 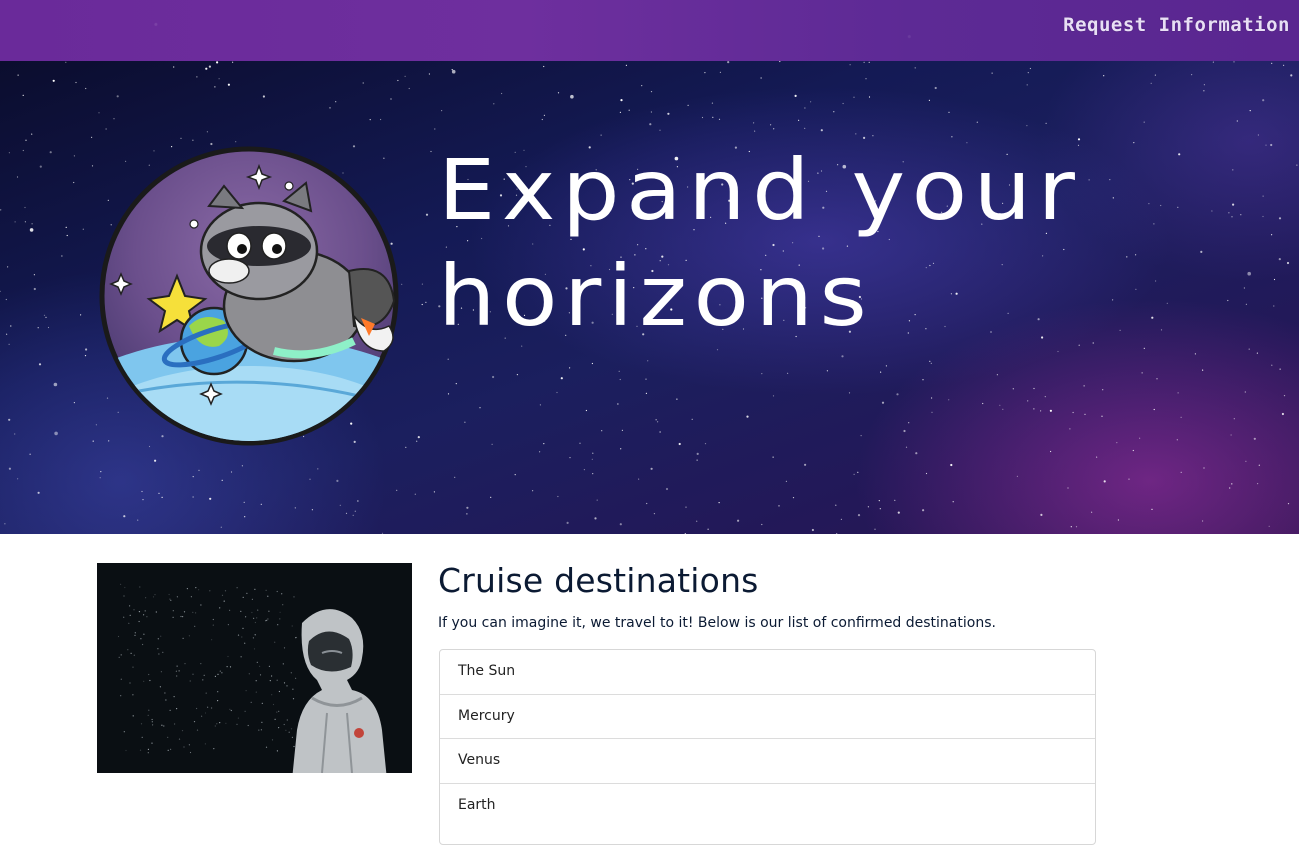 What do you see at coordinates (1176, 25) in the screenshot?
I see `request-information-link: Request Information` at bounding box center [1176, 25].